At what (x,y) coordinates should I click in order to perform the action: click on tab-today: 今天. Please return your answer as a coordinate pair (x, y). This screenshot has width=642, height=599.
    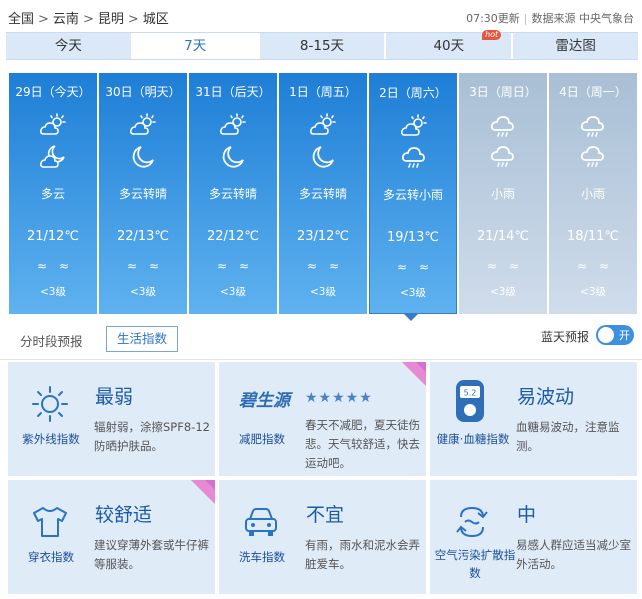
    Looking at the image, I should click on (69, 46).